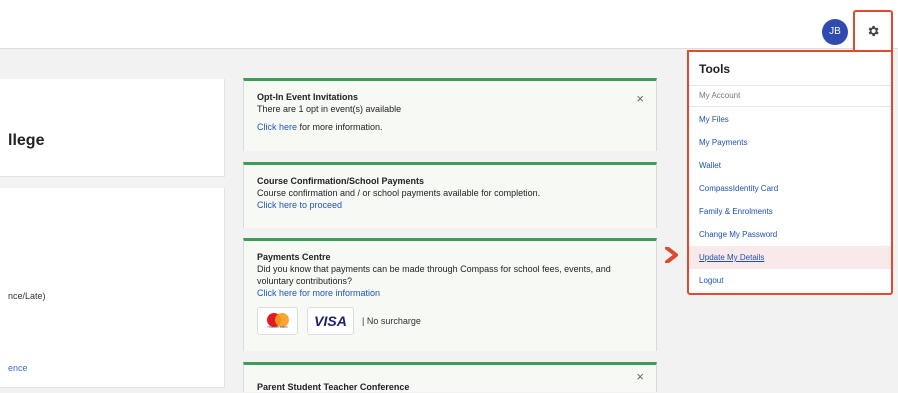 The image size is (898, 393). I want to click on school-card: llege, so click(112, 128).